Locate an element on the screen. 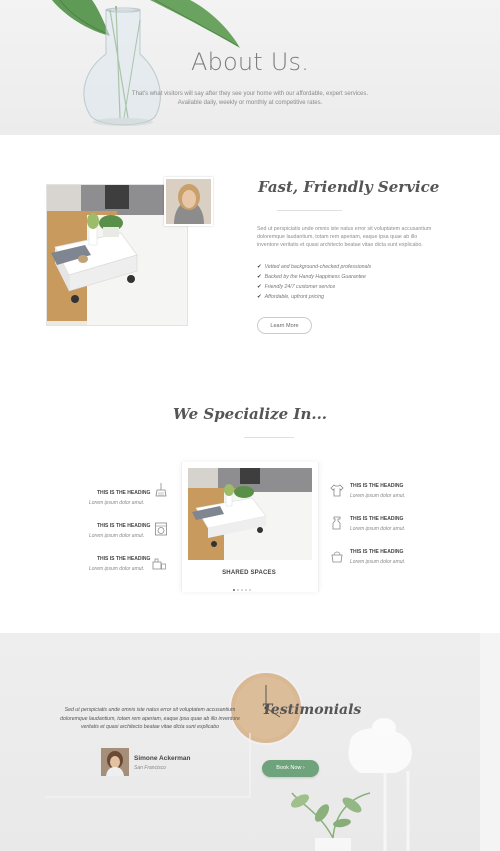 Image resolution: width=500 pixels, height=851 pixels. woman-portrait-illustration is located at coordinates (188, 201).